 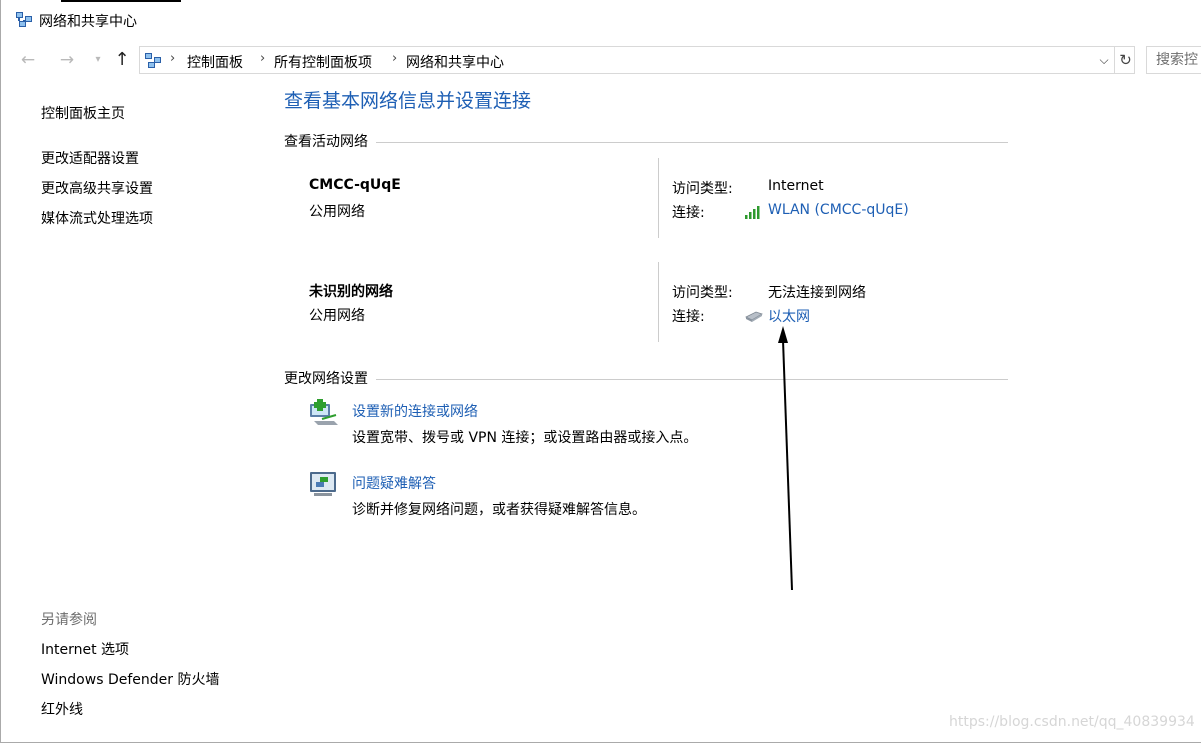 What do you see at coordinates (838, 210) in the screenshot?
I see `wlan-connection-link: WLAN (CMCC-qUqE)` at bounding box center [838, 210].